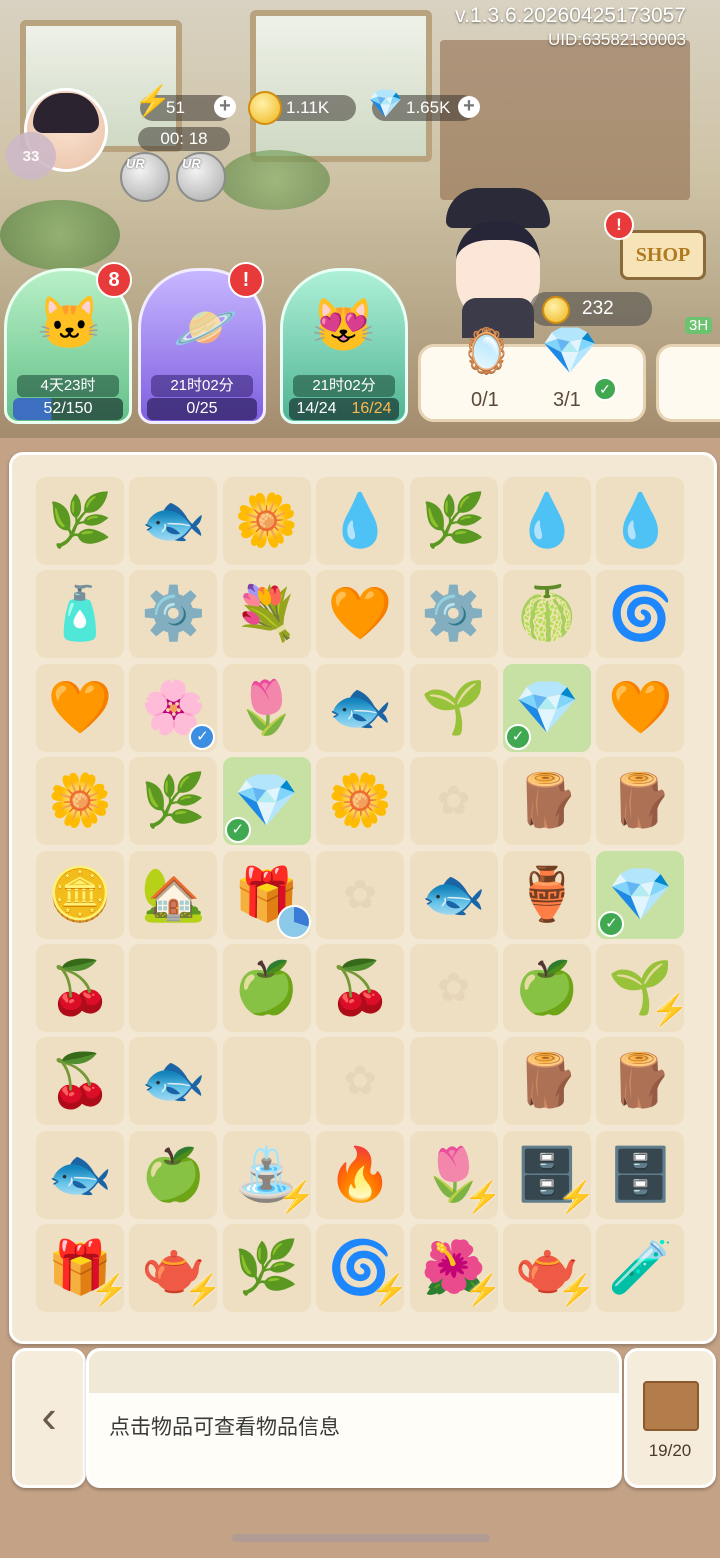 This screenshot has height=1558, width=720. What do you see at coordinates (549, 1174) in the screenshot?
I see `board-cell: 🗄️ ⚡` at bounding box center [549, 1174].